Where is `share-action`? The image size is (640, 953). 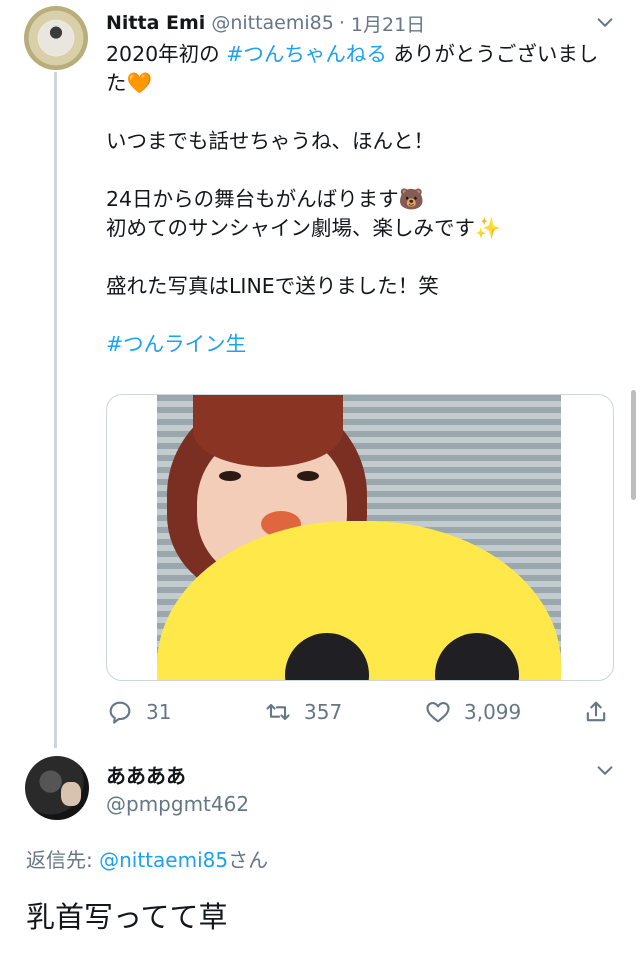 share-action is located at coordinates (596, 712).